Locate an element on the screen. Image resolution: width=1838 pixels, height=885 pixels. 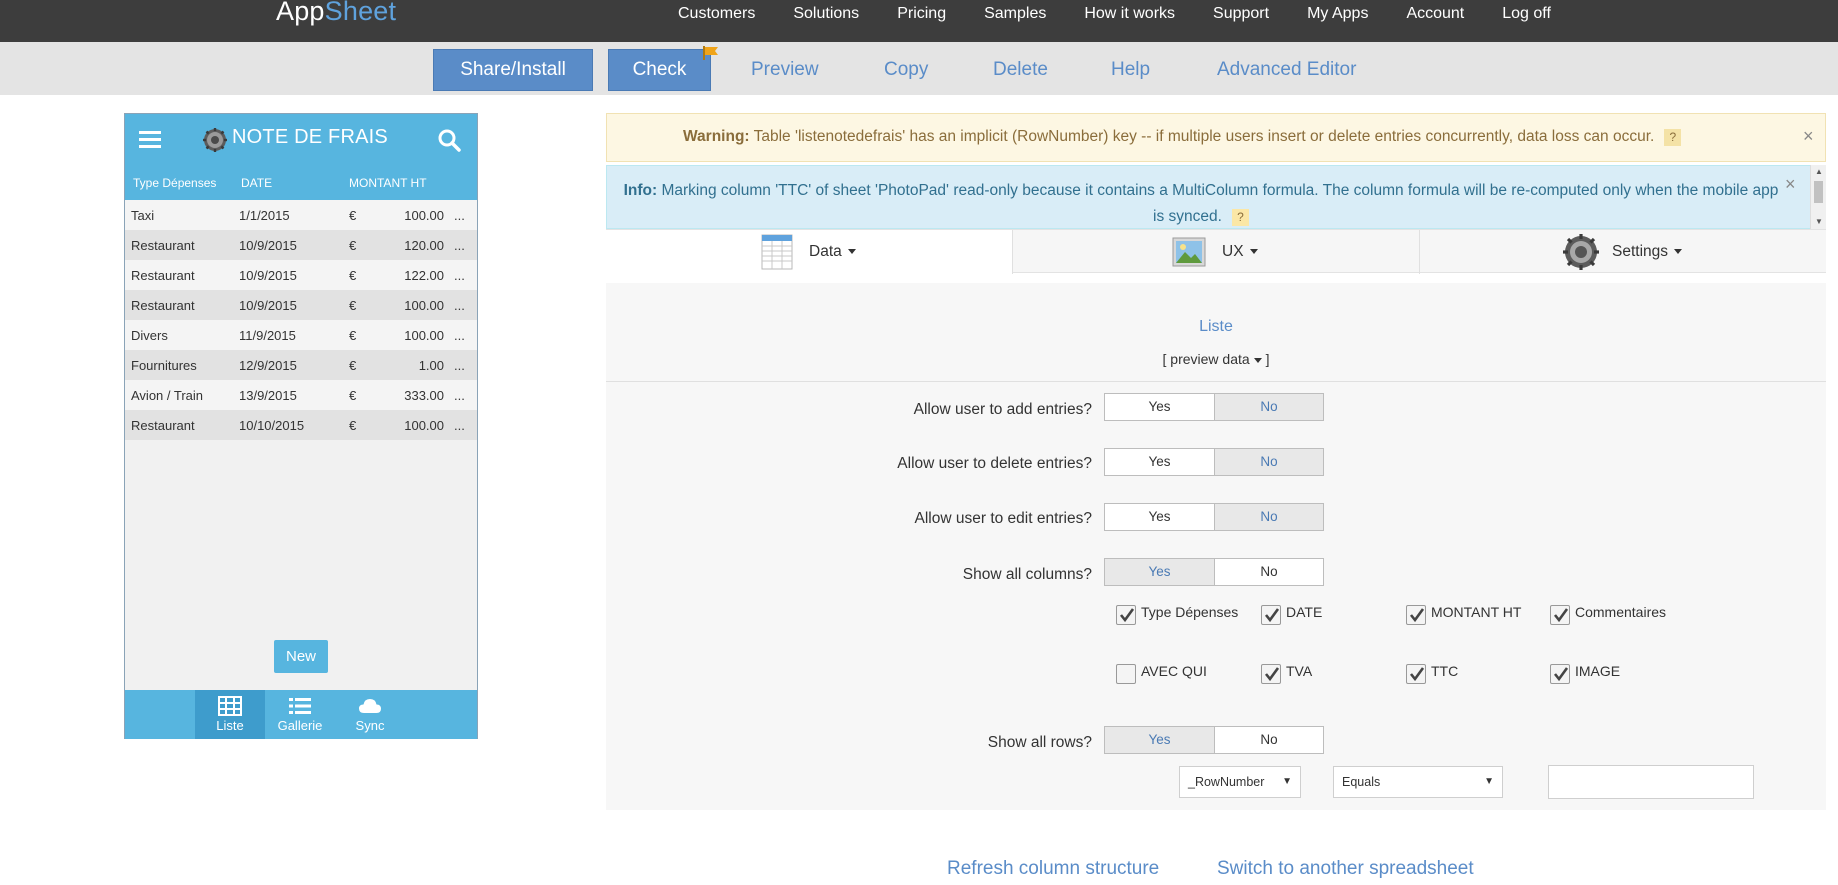
allow-add-no: No is located at coordinates (1268, 407).